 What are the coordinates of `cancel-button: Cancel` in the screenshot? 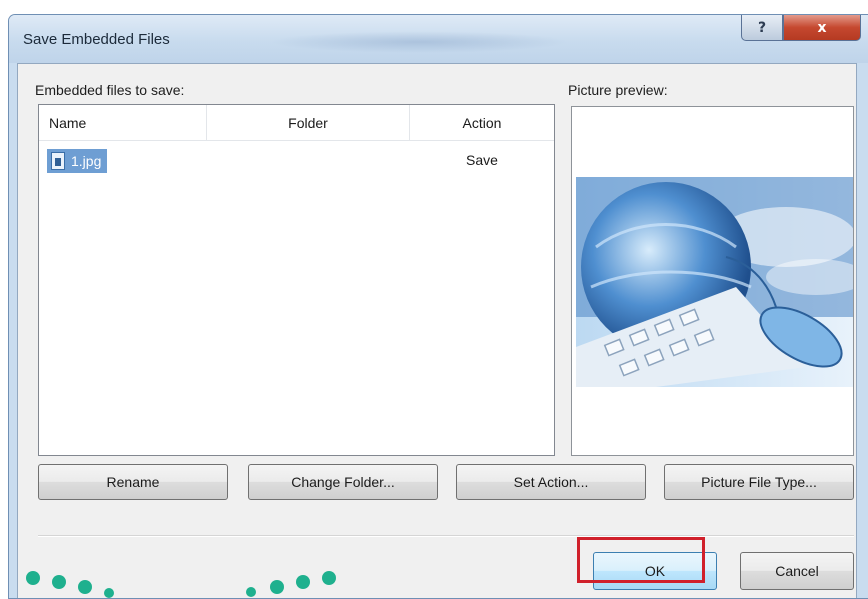 It's located at (797, 571).